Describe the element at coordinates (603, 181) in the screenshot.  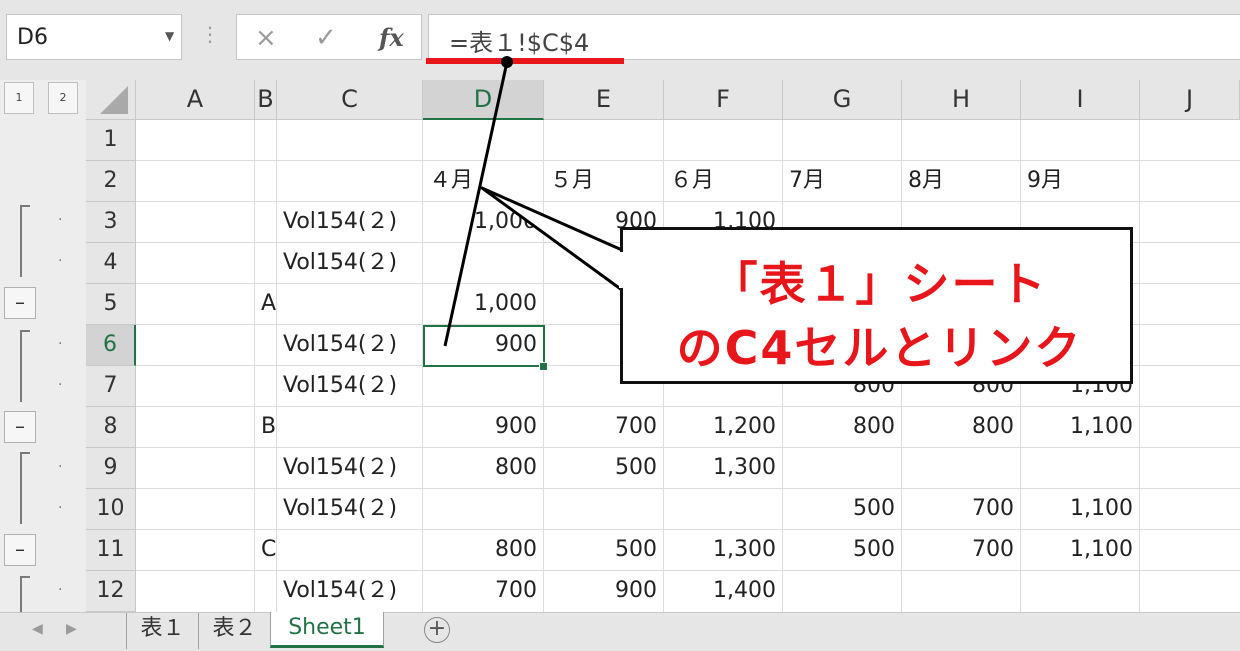
I see `cell-e2: ５月` at that location.